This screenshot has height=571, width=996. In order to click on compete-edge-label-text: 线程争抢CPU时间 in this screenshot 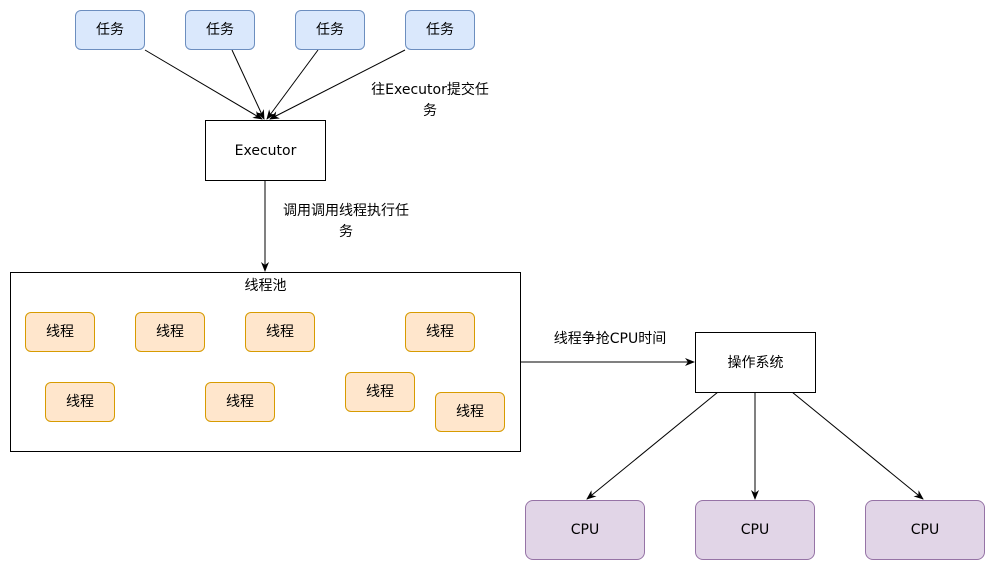, I will do `click(610, 339)`.